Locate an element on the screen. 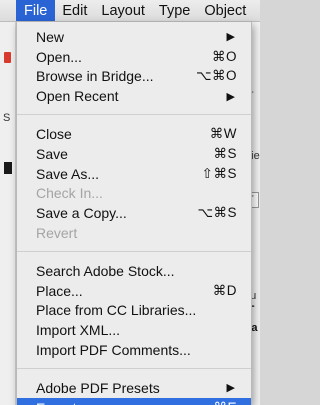 The height and width of the screenshot is (405, 320). menu-item-browse-in-bridge: Browse in Bridge... ⌥⌘O is located at coordinates (134, 77).